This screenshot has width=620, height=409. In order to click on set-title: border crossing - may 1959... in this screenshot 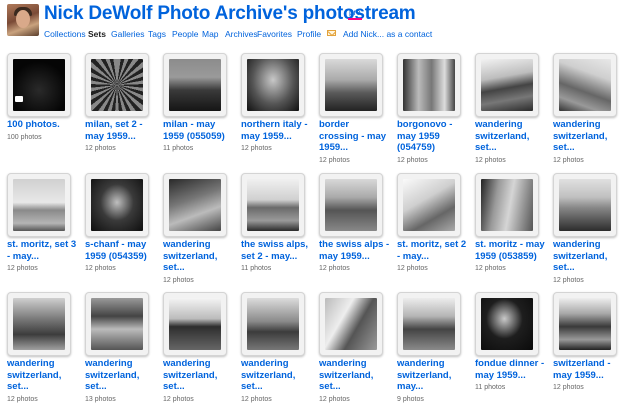, I will do `click(355, 136)`.